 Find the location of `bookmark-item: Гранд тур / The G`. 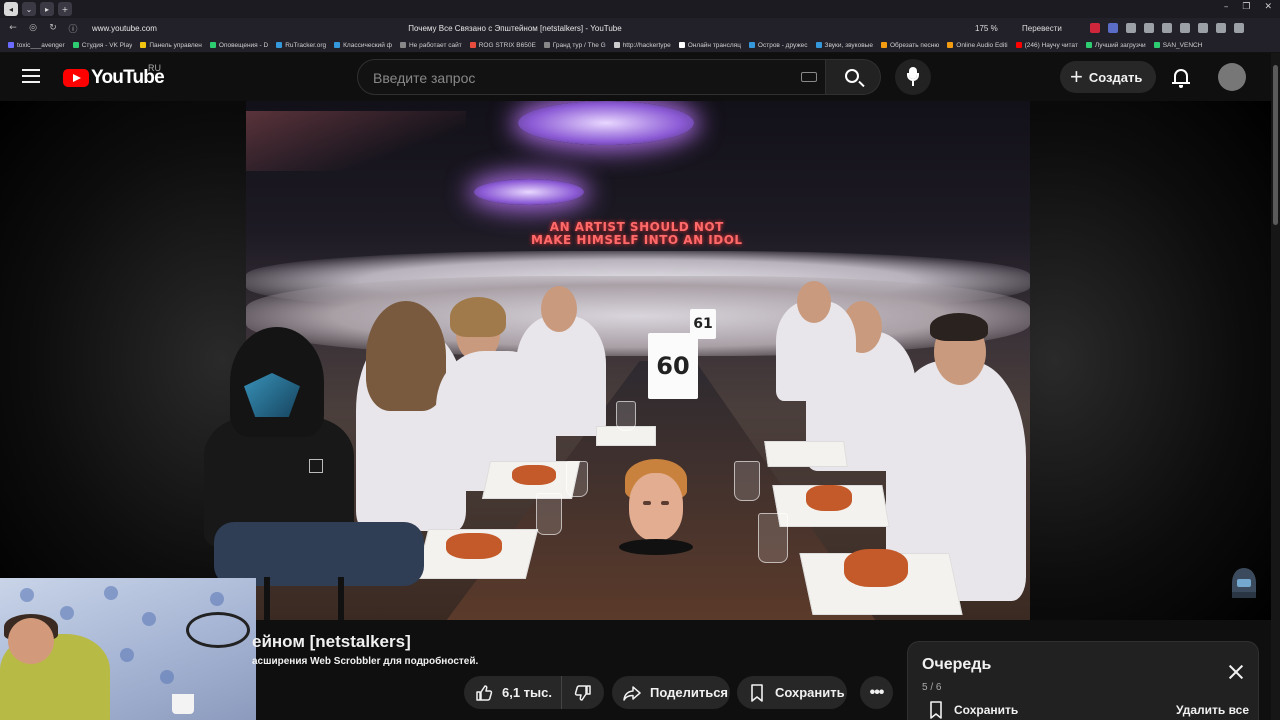

bookmark-item: Гранд тур / The G is located at coordinates (574, 45).